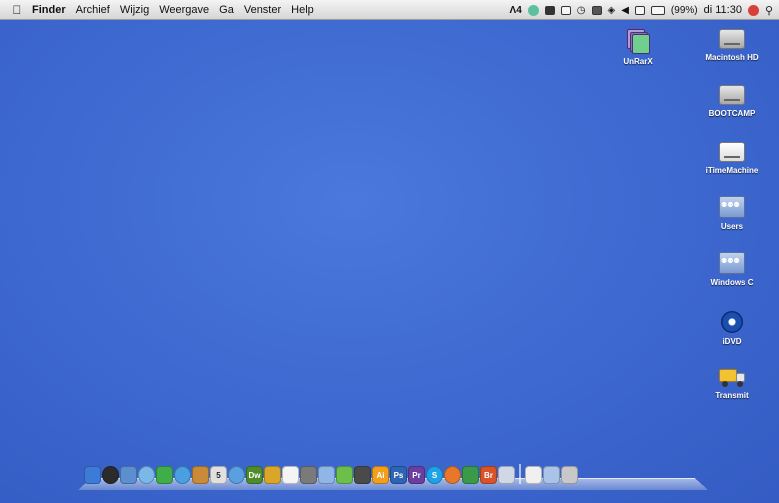  Describe the element at coordinates (326, 475) in the screenshot. I see `iphoto-icon` at that location.